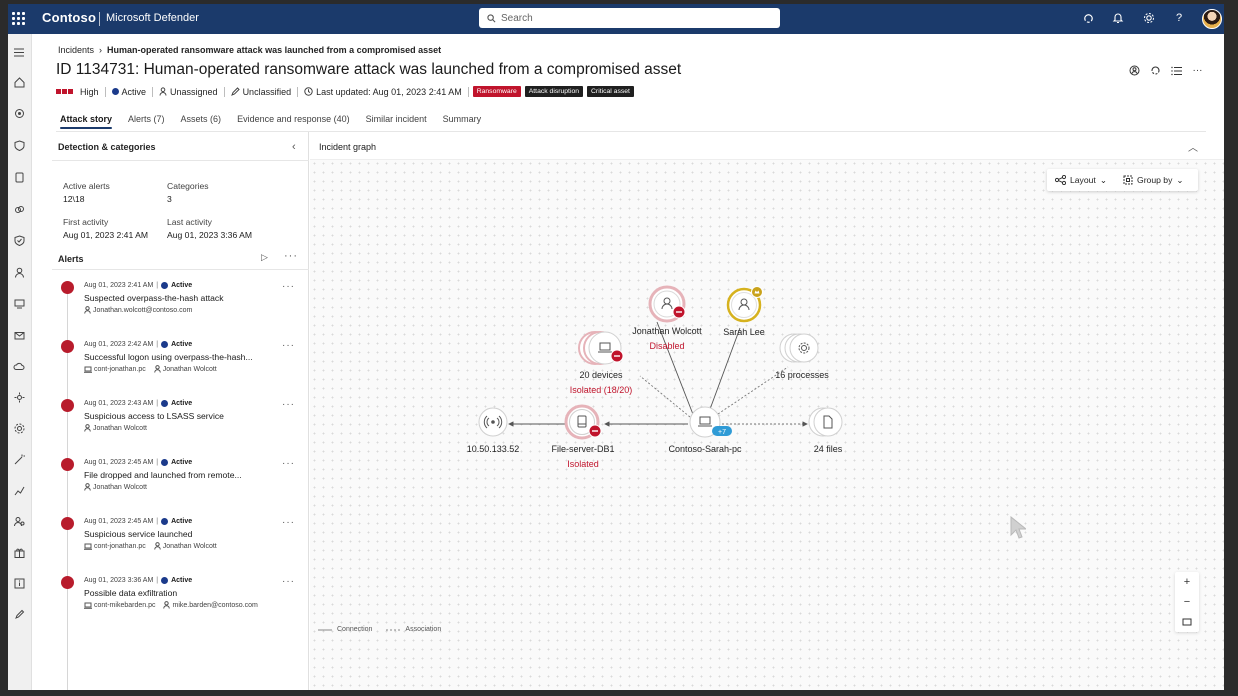 The height and width of the screenshot is (696, 1238). Describe the element at coordinates (19, 209) in the screenshot. I see `link-icon` at that location.